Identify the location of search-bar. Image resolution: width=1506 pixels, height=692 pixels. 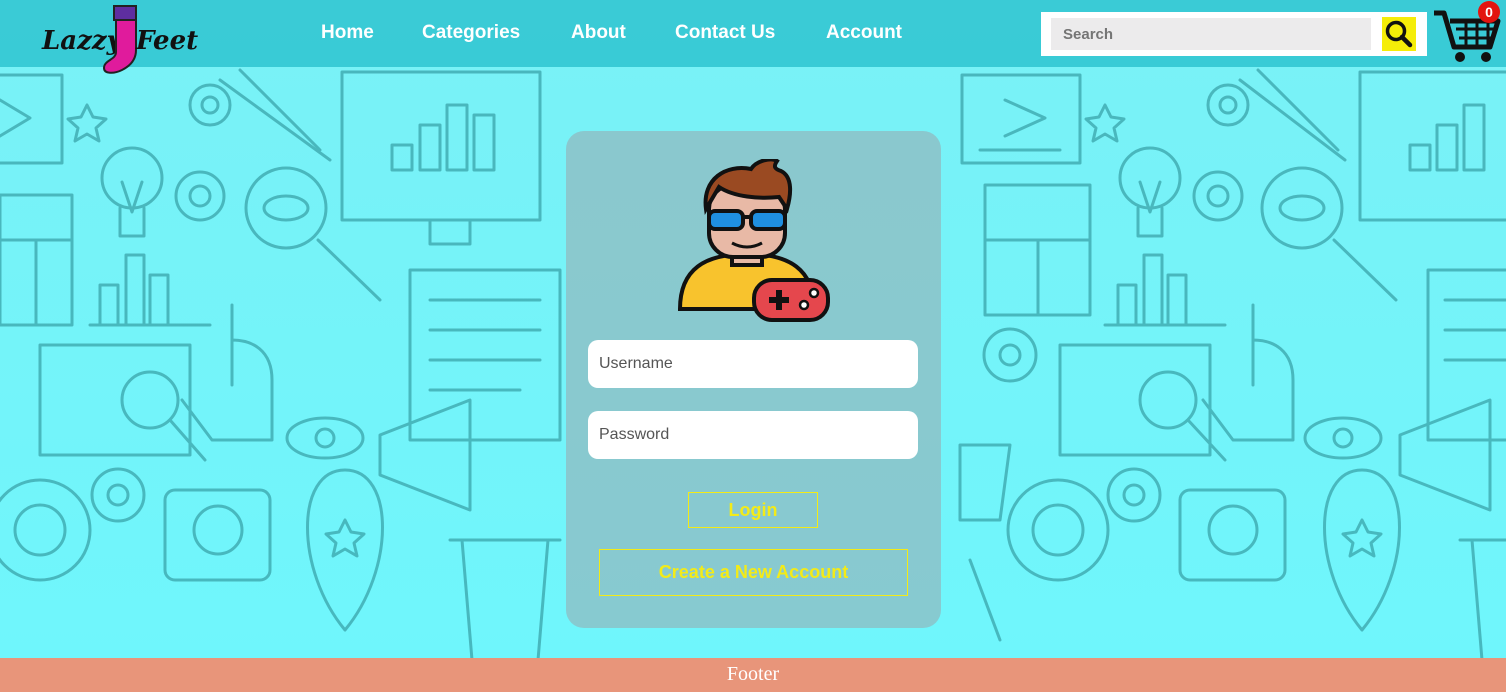
(1234, 34).